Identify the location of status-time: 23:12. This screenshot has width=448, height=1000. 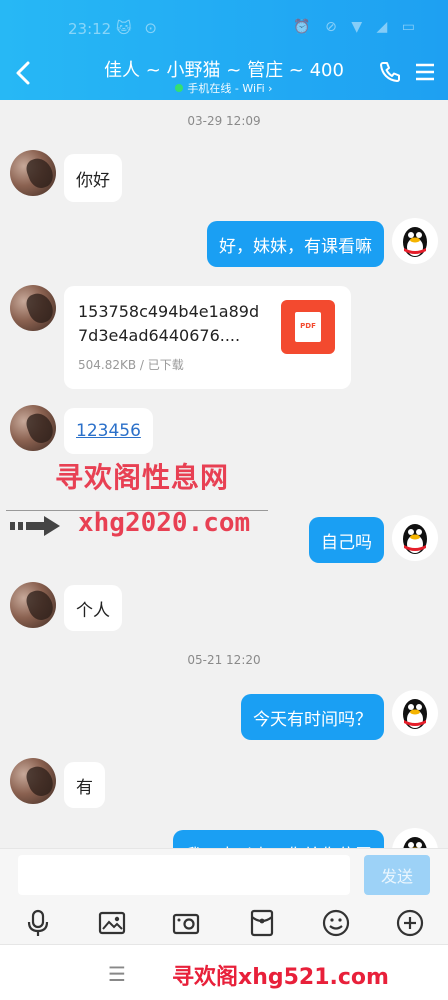
(90, 29).